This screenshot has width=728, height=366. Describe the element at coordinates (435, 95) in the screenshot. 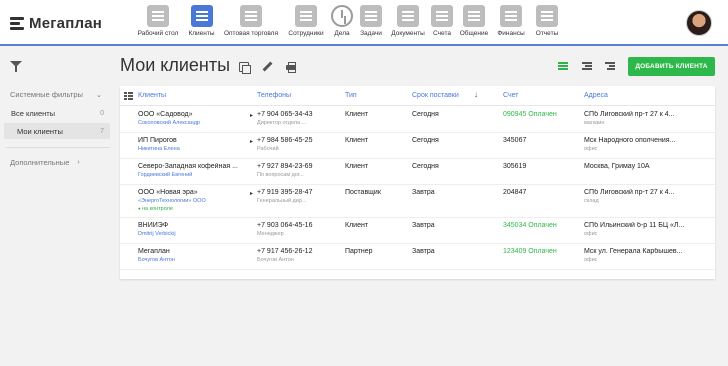

I see `header-delivery: Срок поставки` at that location.